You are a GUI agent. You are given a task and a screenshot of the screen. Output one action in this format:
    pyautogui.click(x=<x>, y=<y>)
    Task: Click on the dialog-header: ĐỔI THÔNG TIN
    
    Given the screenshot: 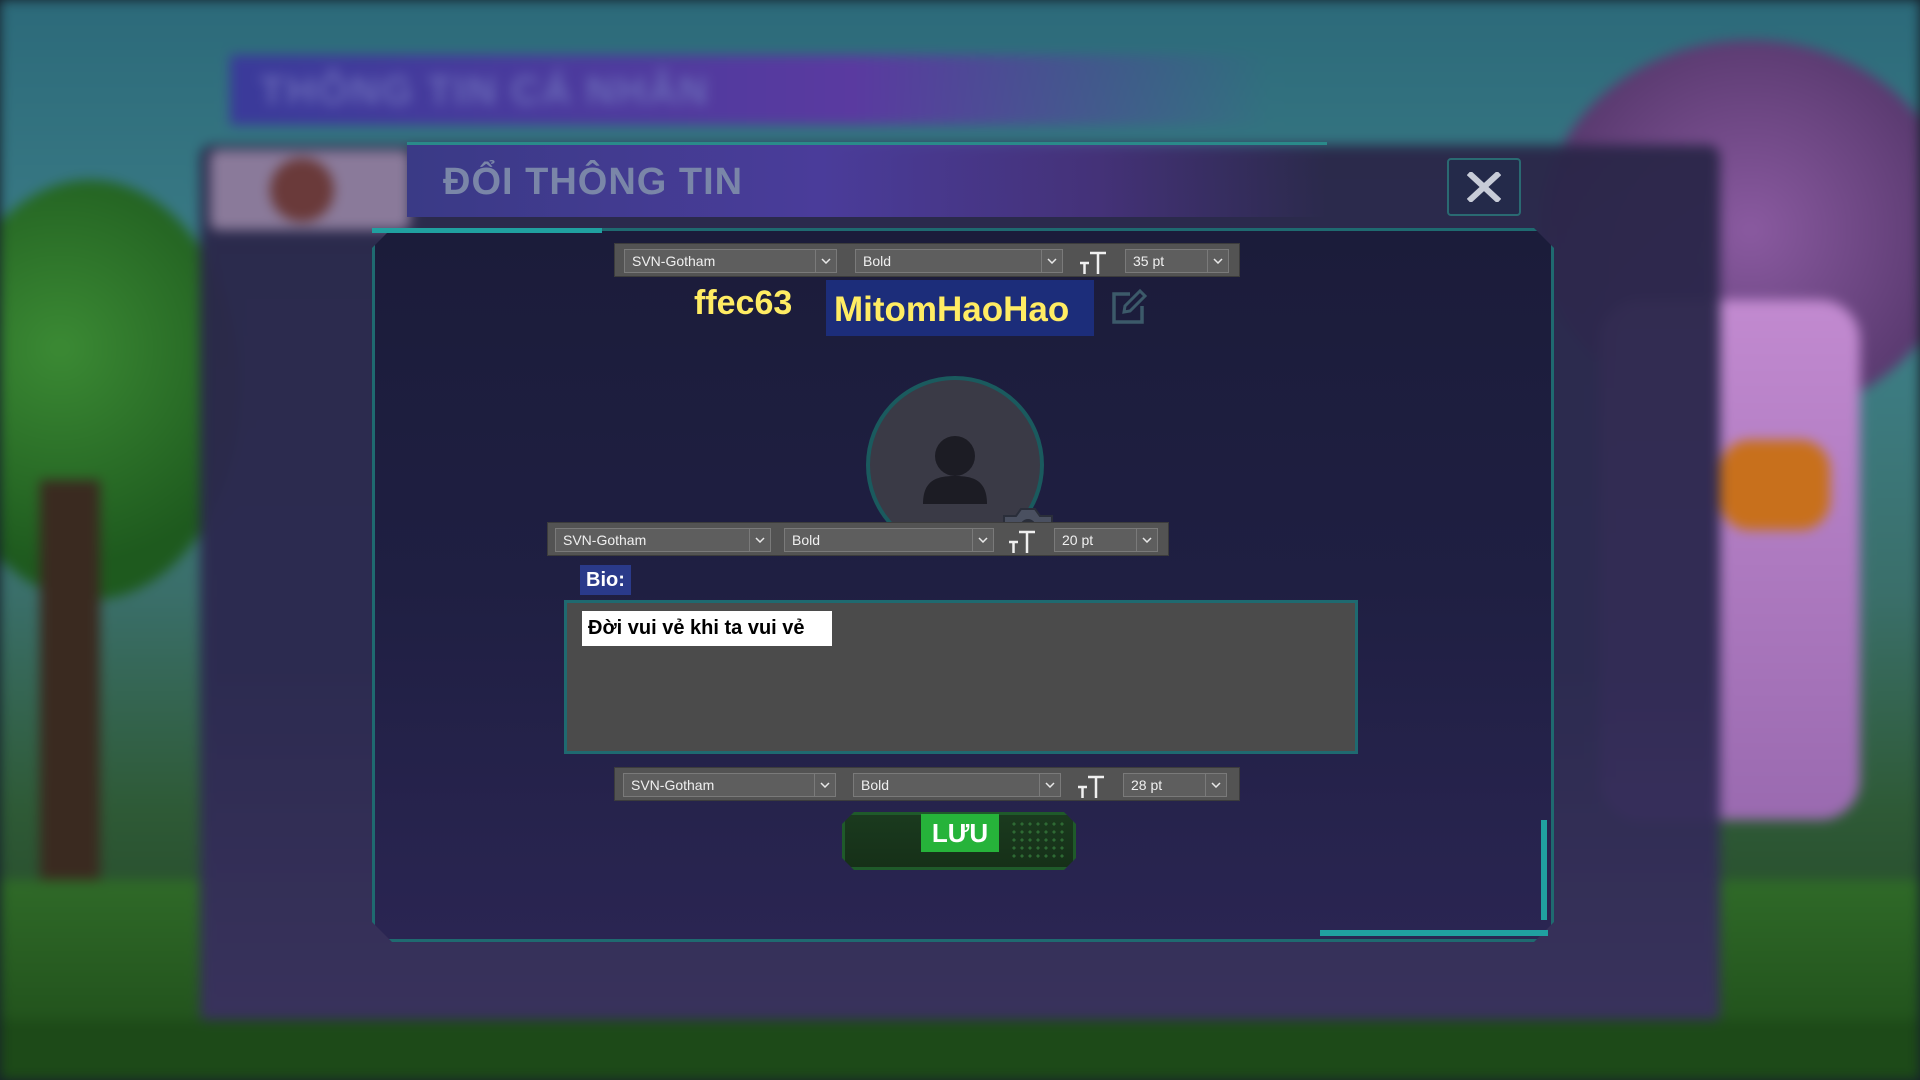 What is the action you would take?
    pyautogui.click(x=867, y=179)
    